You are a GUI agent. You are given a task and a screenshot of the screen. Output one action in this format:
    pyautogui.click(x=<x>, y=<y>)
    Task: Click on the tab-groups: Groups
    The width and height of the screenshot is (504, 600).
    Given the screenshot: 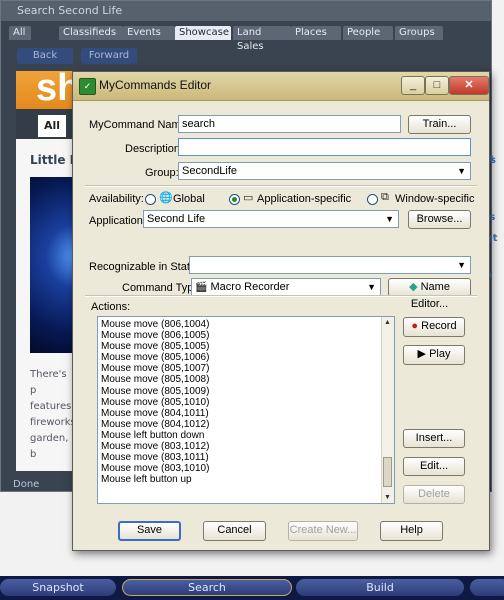 What is the action you would take?
    pyautogui.click(x=419, y=33)
    